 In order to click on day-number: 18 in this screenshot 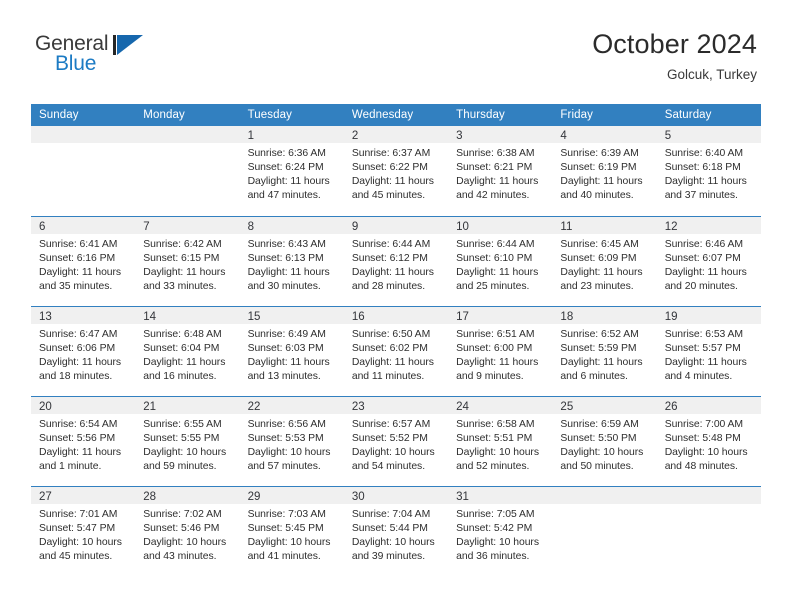, I will do `click(567, 317)`.